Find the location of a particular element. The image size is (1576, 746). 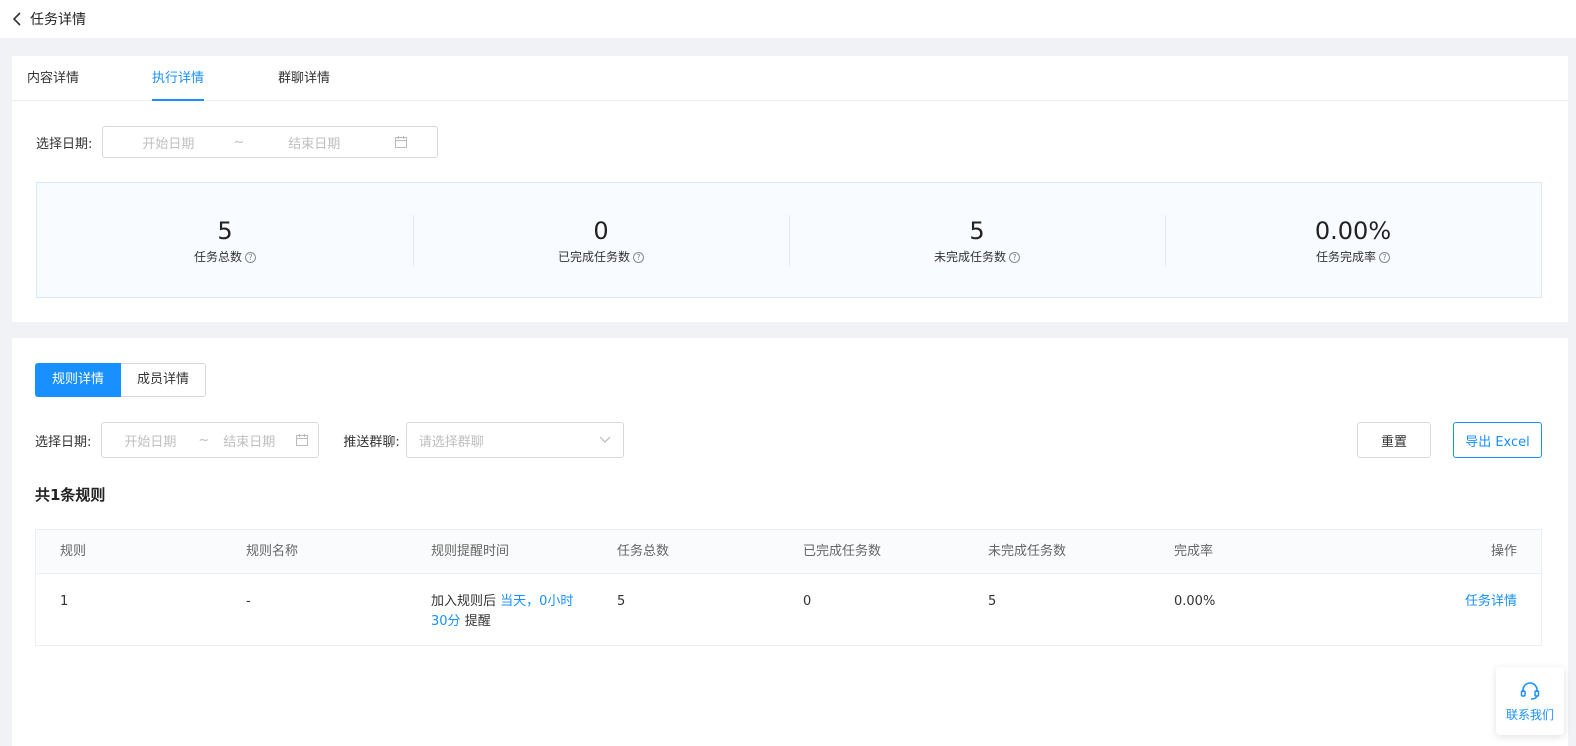

remind-prefix: 加入规则后 is located at coordinates (464, 601).